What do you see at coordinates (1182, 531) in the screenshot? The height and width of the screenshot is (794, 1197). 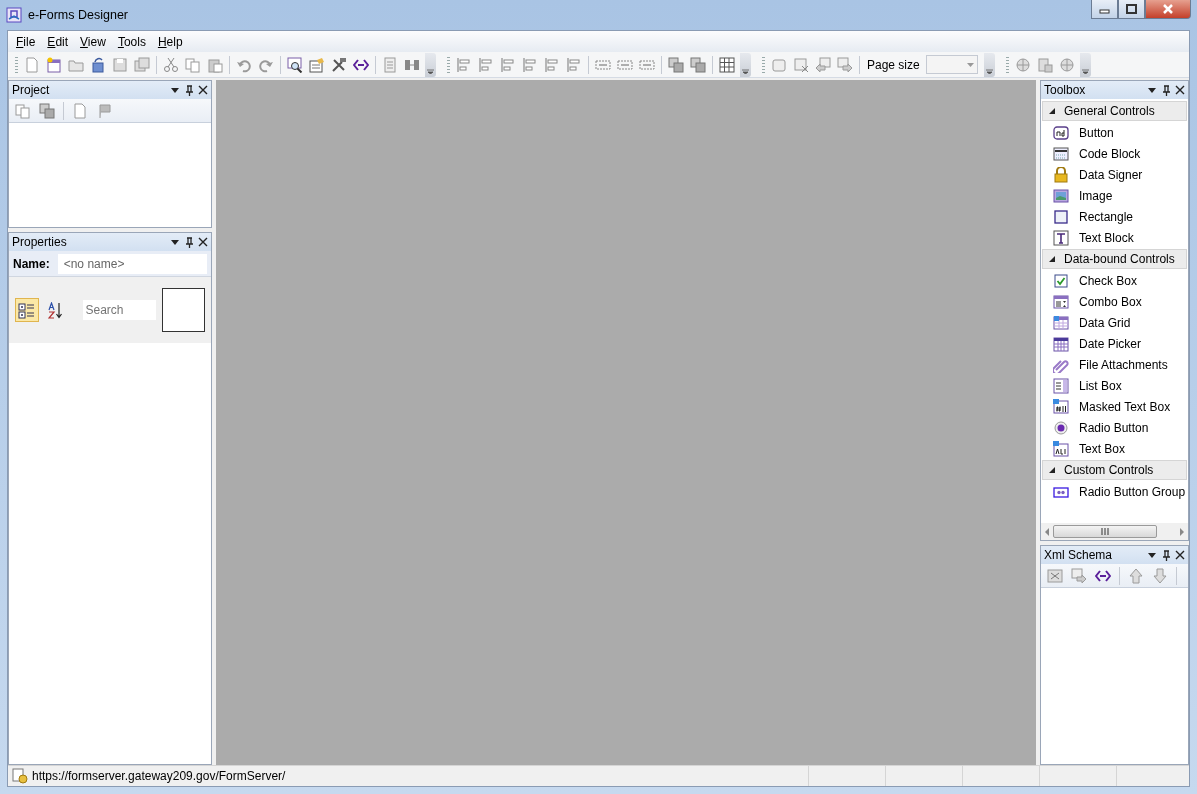 I see `scroll-right-icon` at bounding box center [1182, 531].